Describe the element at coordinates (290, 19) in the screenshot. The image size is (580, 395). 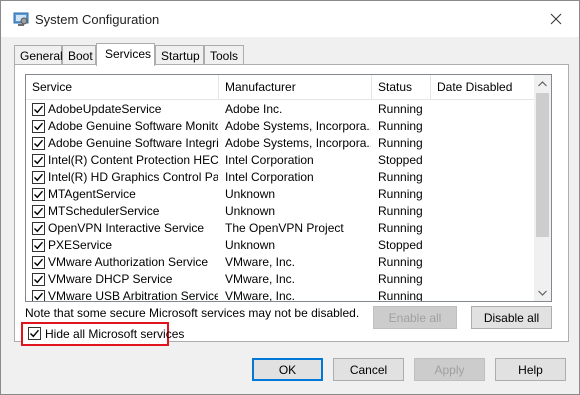
I see `title-bar: System Configuration` at that location.